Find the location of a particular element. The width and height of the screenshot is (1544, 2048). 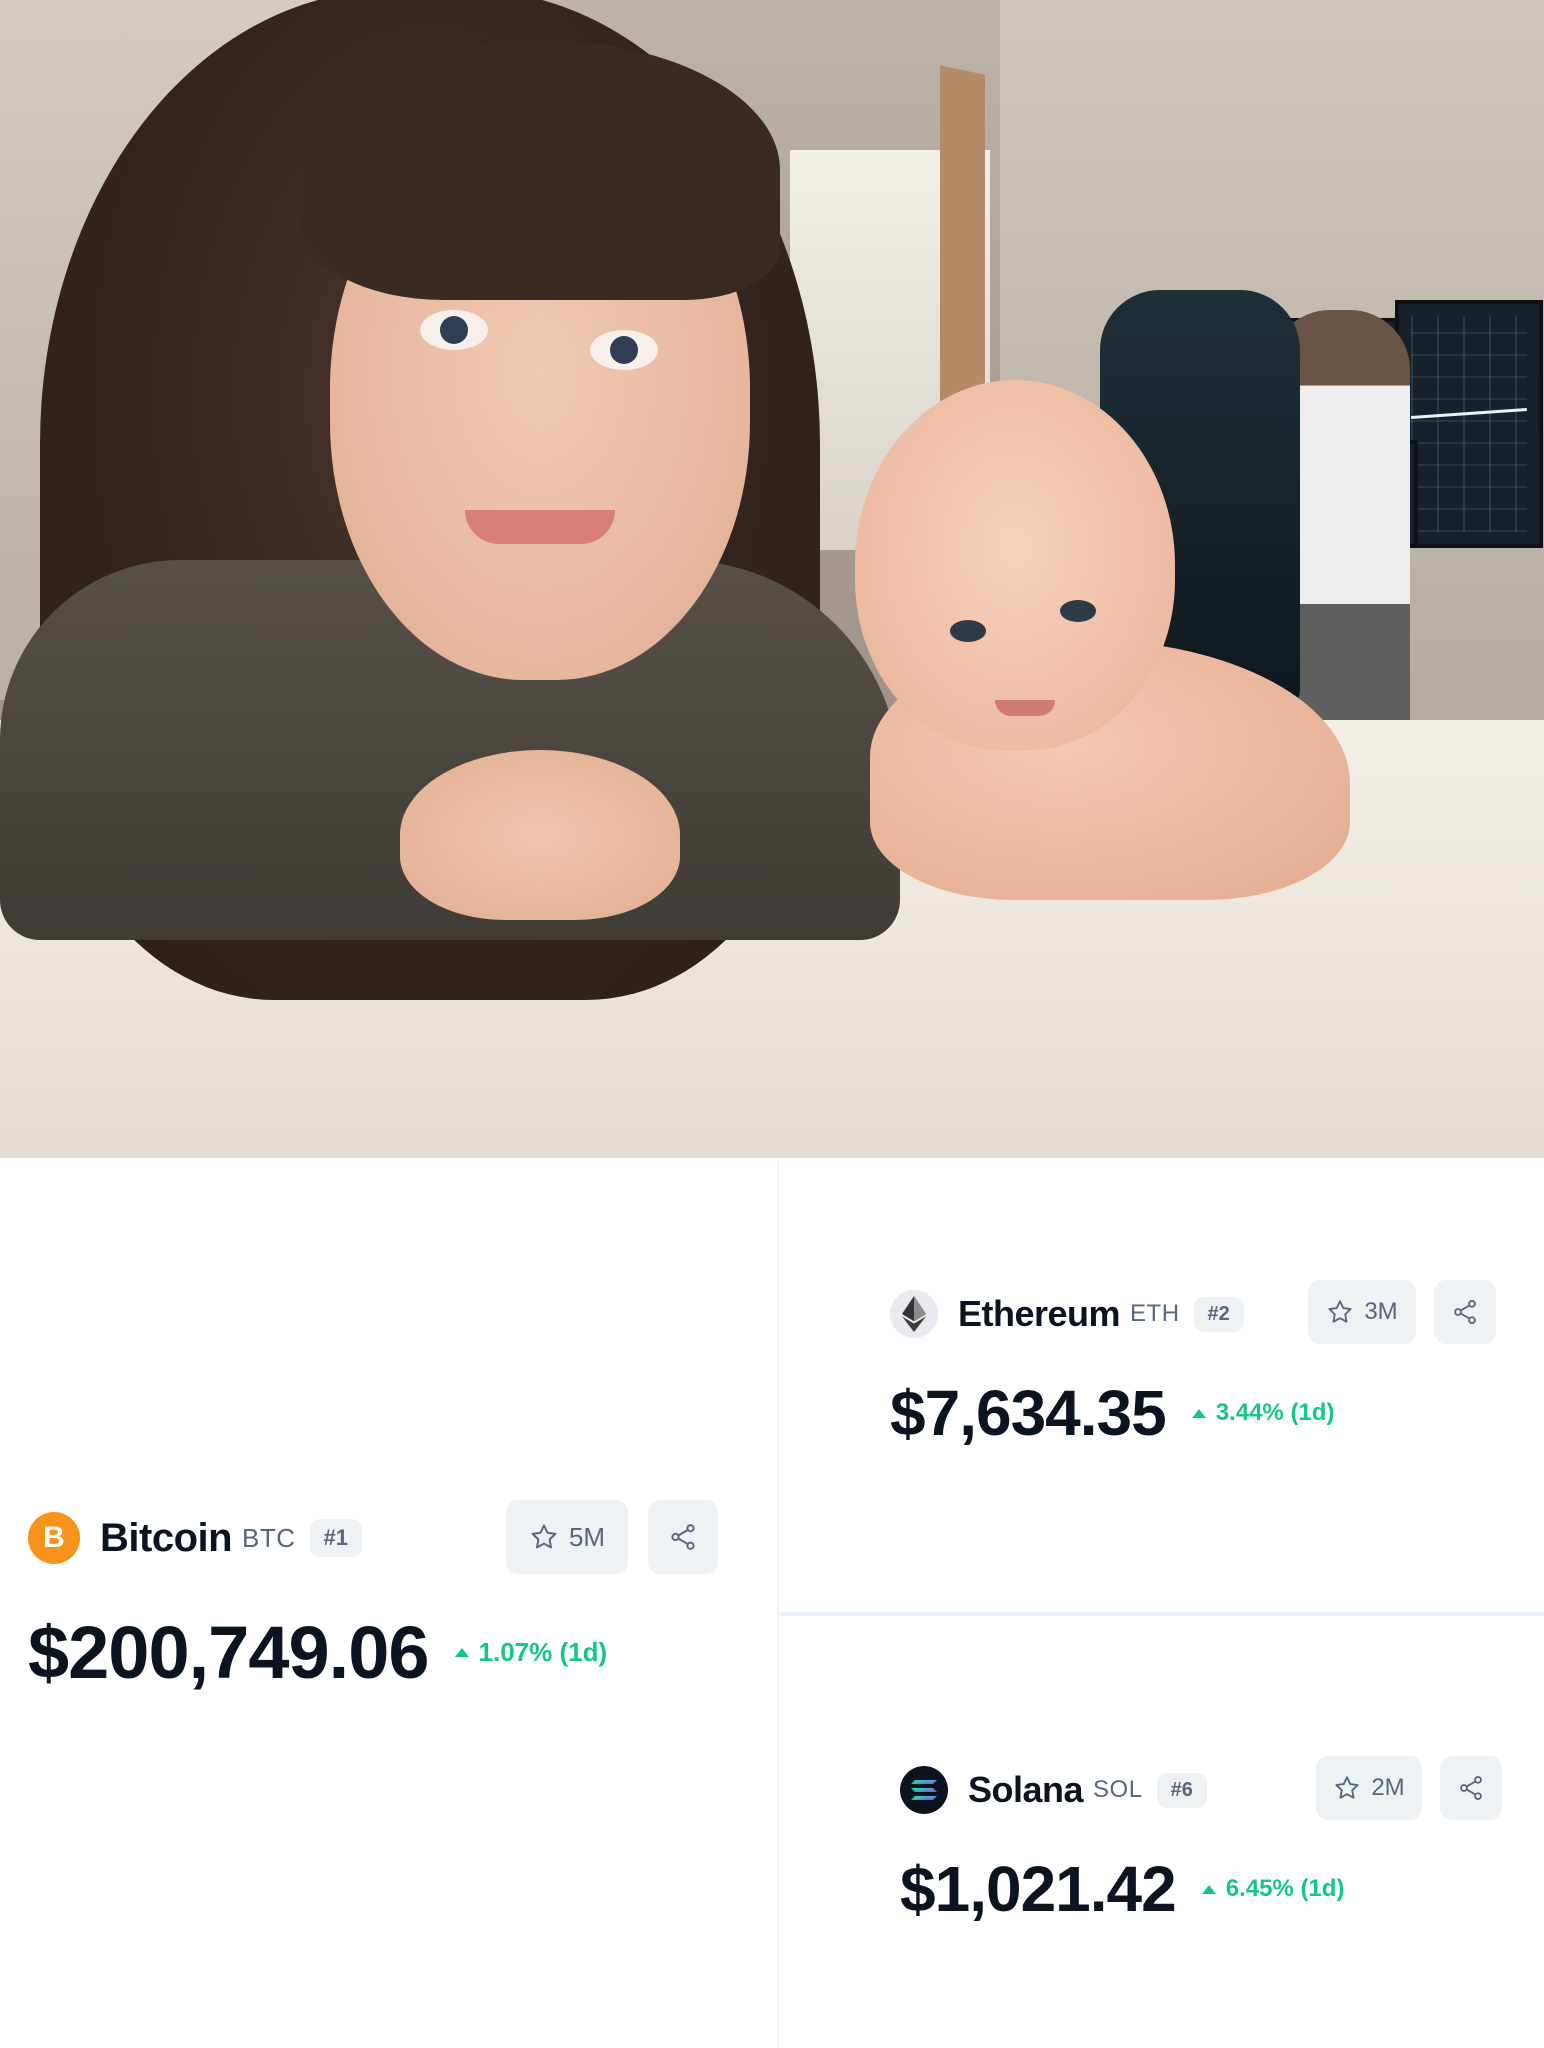

solana-icon is located at coordinates (924, 1790).